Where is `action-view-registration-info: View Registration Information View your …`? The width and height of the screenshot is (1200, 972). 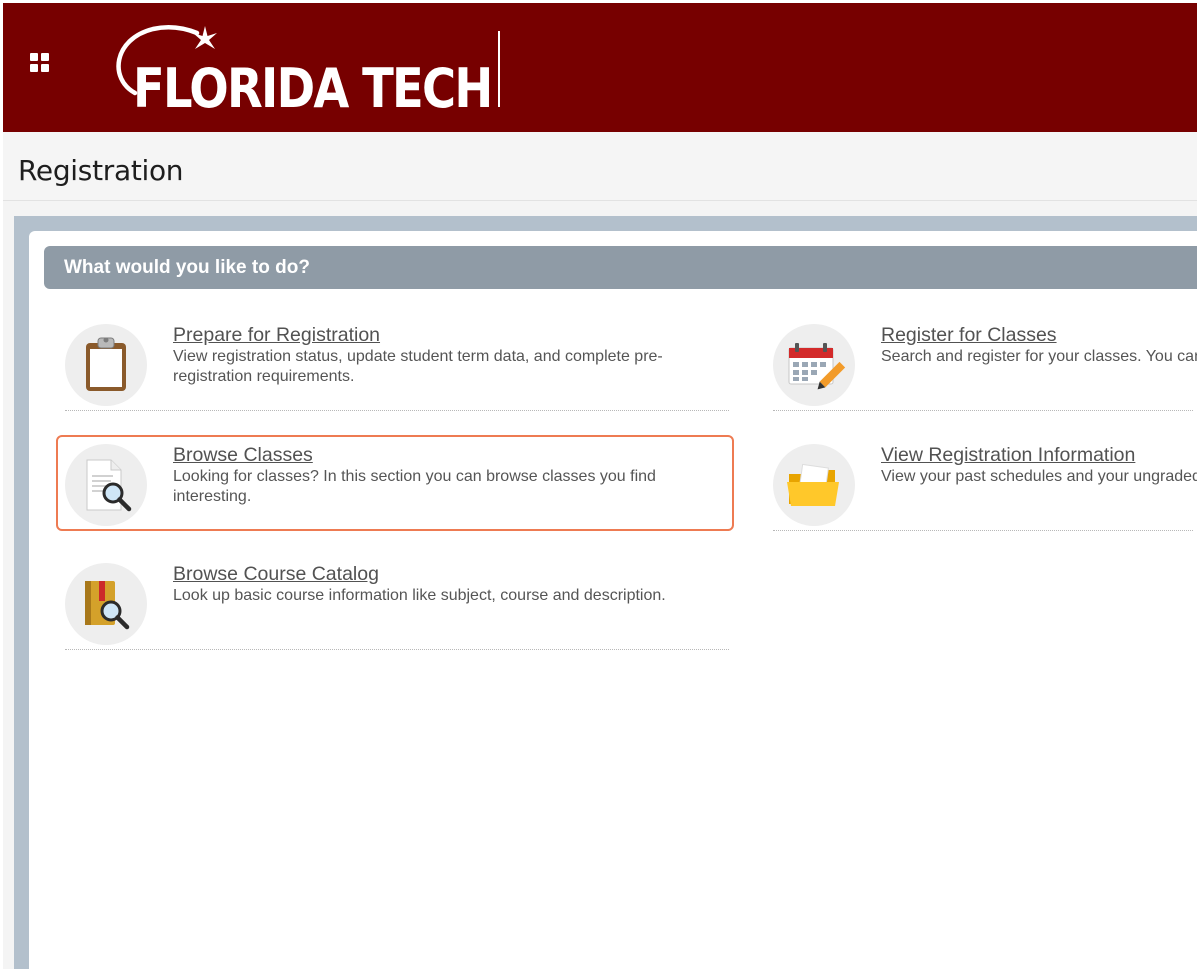 action-view-registration-info: View Registration Information View your … is located at coordinates (985, 487).